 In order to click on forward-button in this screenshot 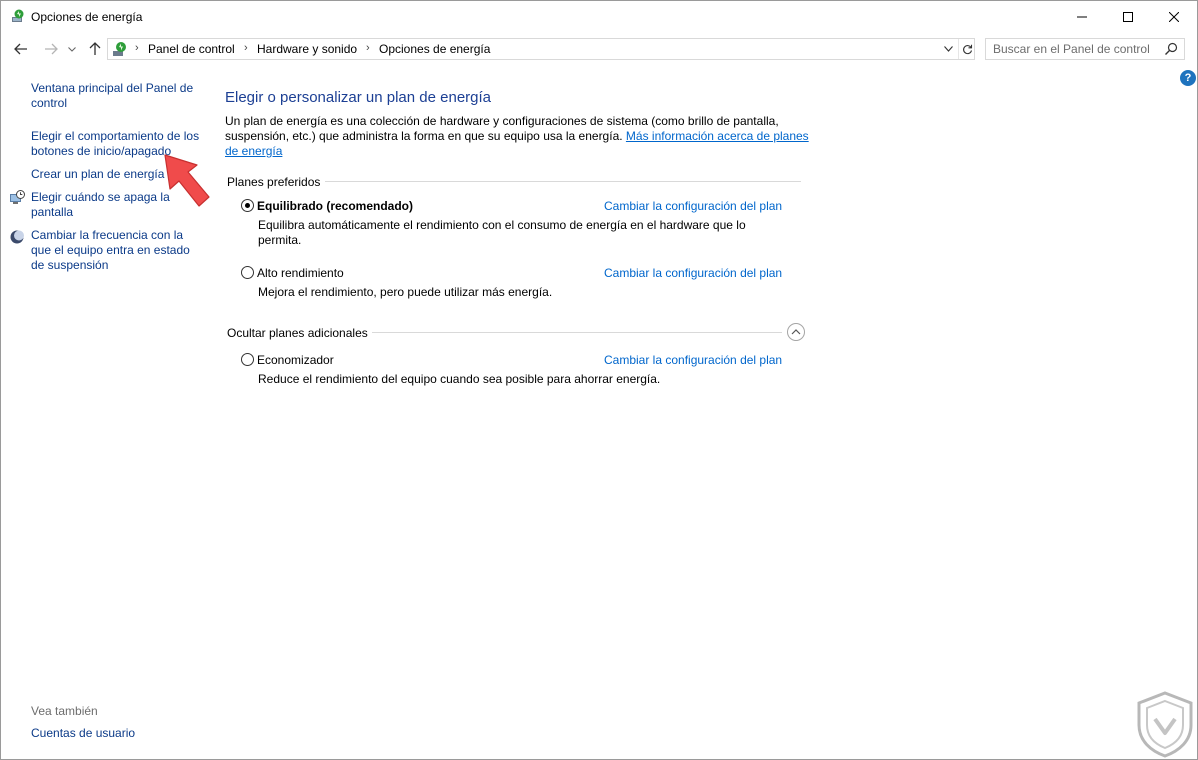, I will do `click(51, 49)`.